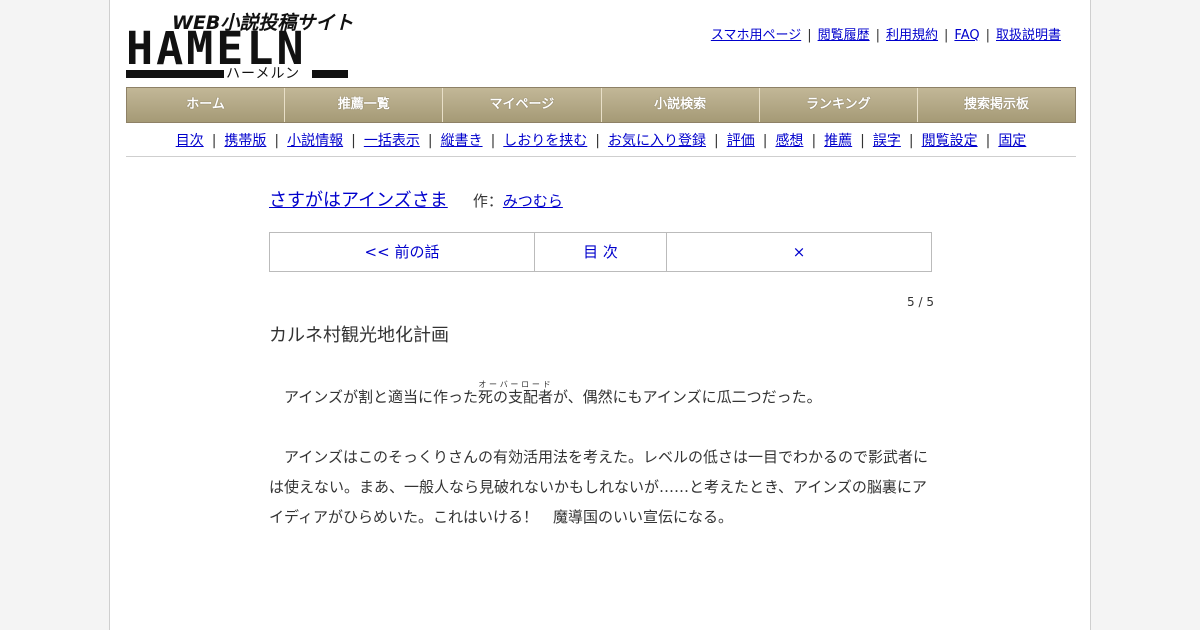 The image size is (1200, 630). What do you see at coordinates (522, 105) in the screenshot?
I see `nav-mypage: マイページ` at bounding box center [522, 105].